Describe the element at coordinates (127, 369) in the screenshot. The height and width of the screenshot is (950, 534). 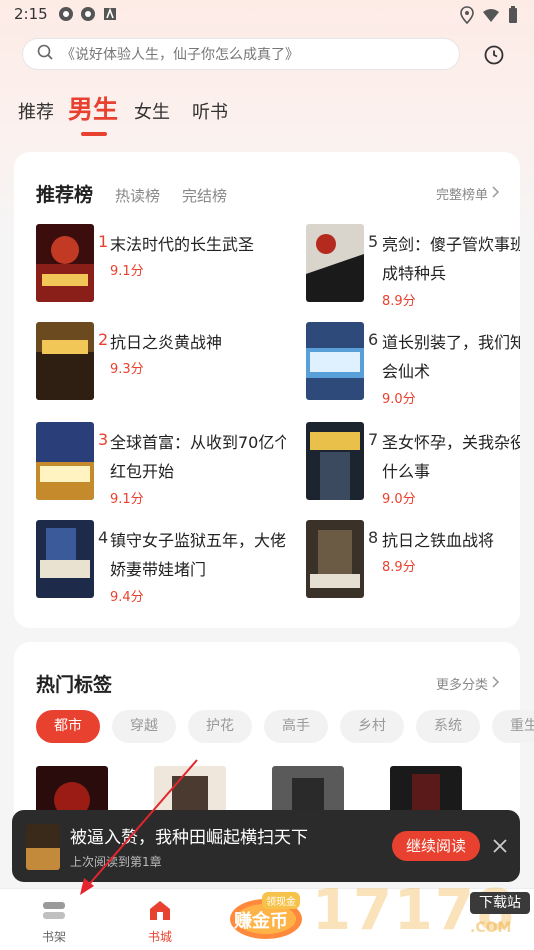
I see `book-score: 9.3分` at that location.